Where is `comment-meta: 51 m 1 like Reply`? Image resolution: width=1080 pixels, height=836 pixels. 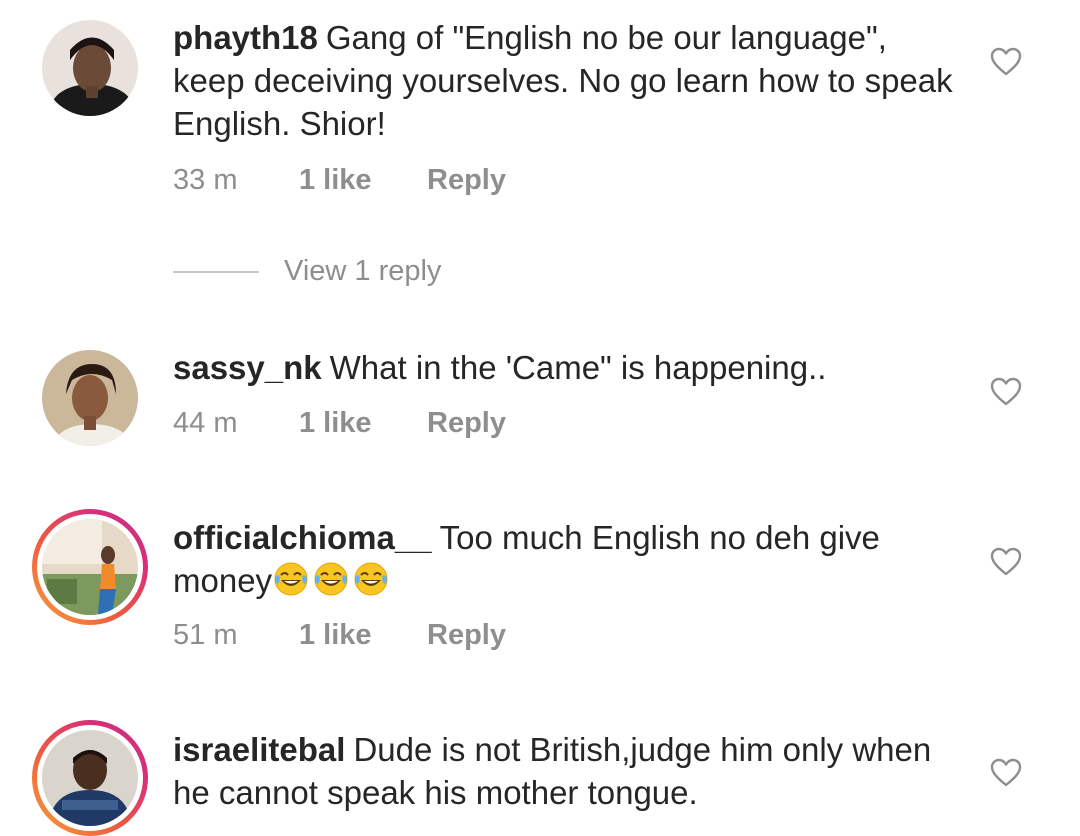
comment-meta: 51 m 1 like Reply is located at coordinates (339, 635).